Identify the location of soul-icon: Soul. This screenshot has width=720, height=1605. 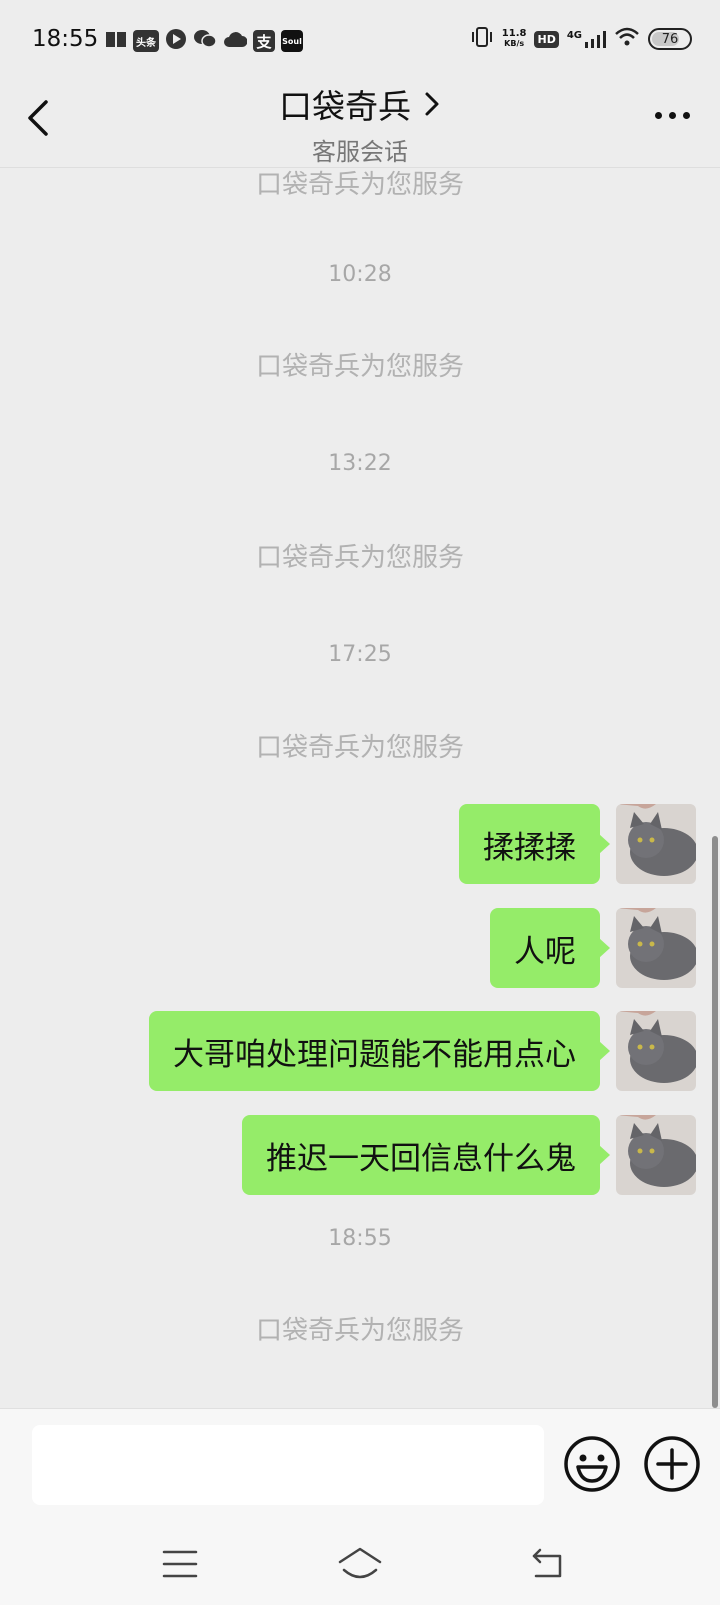
(292, 41).